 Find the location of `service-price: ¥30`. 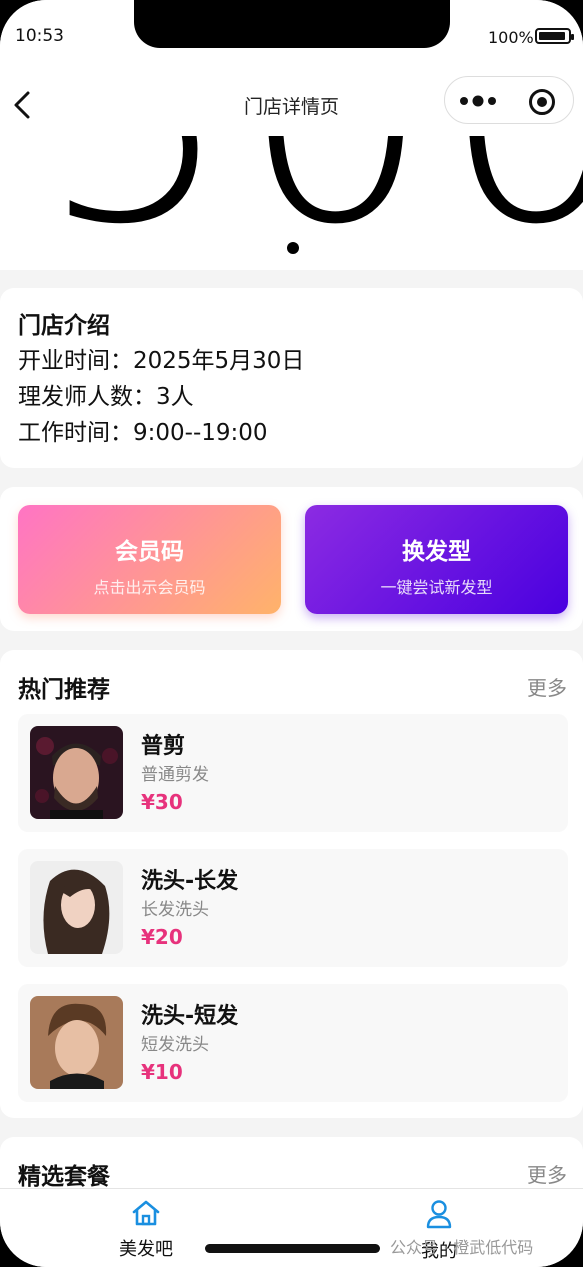

service-price: ¥30 is located at coordinates (162, 802).